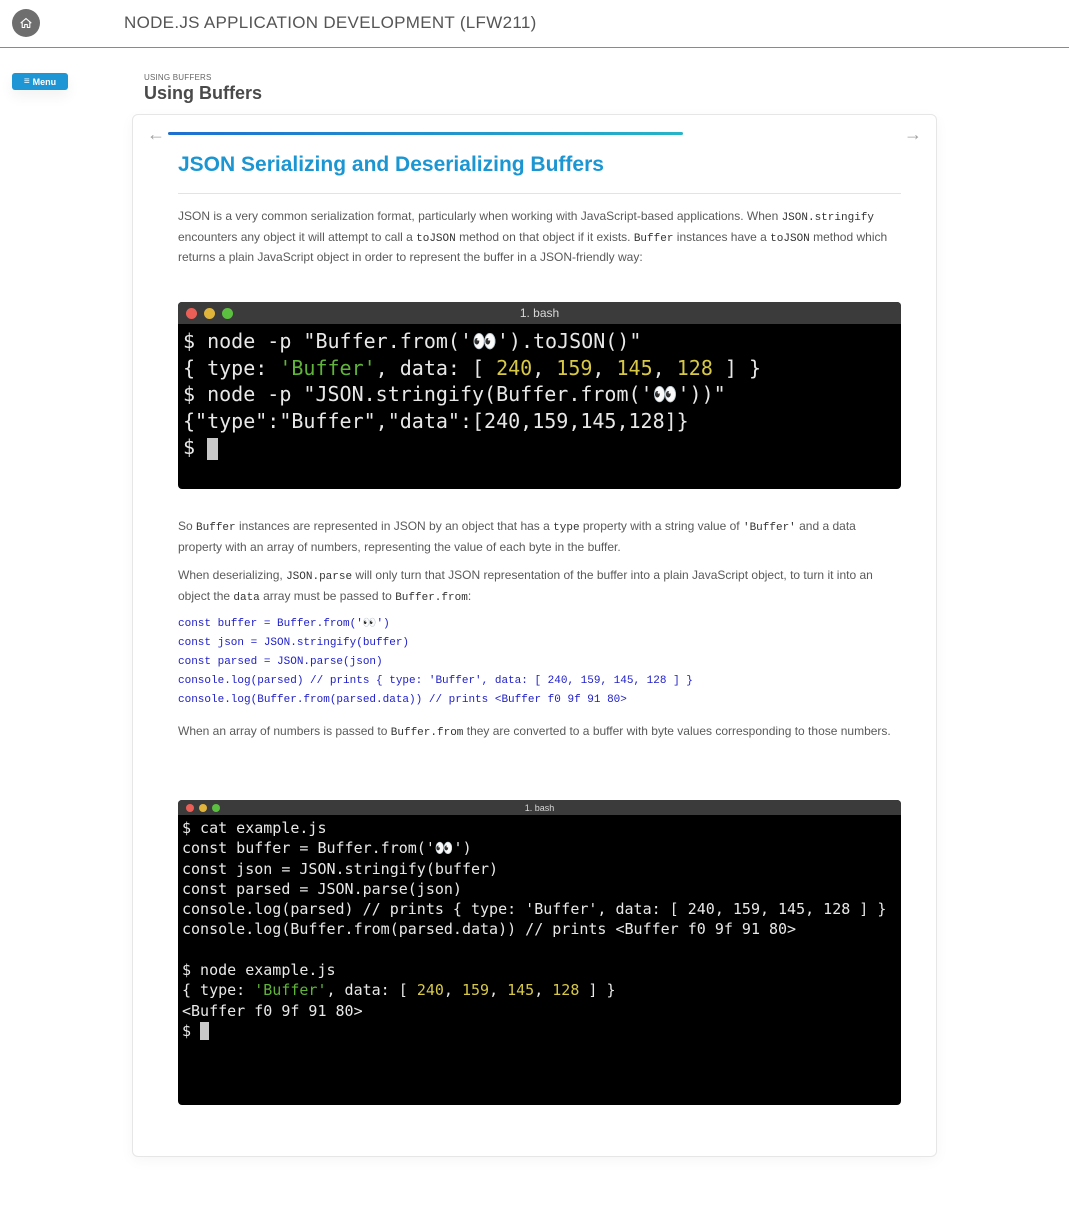  What do you see at coordinates (280, 662) in the screenshot?
I see `code-line: const parsed = JSON.parse(json)` at bounding box center [280, 662].